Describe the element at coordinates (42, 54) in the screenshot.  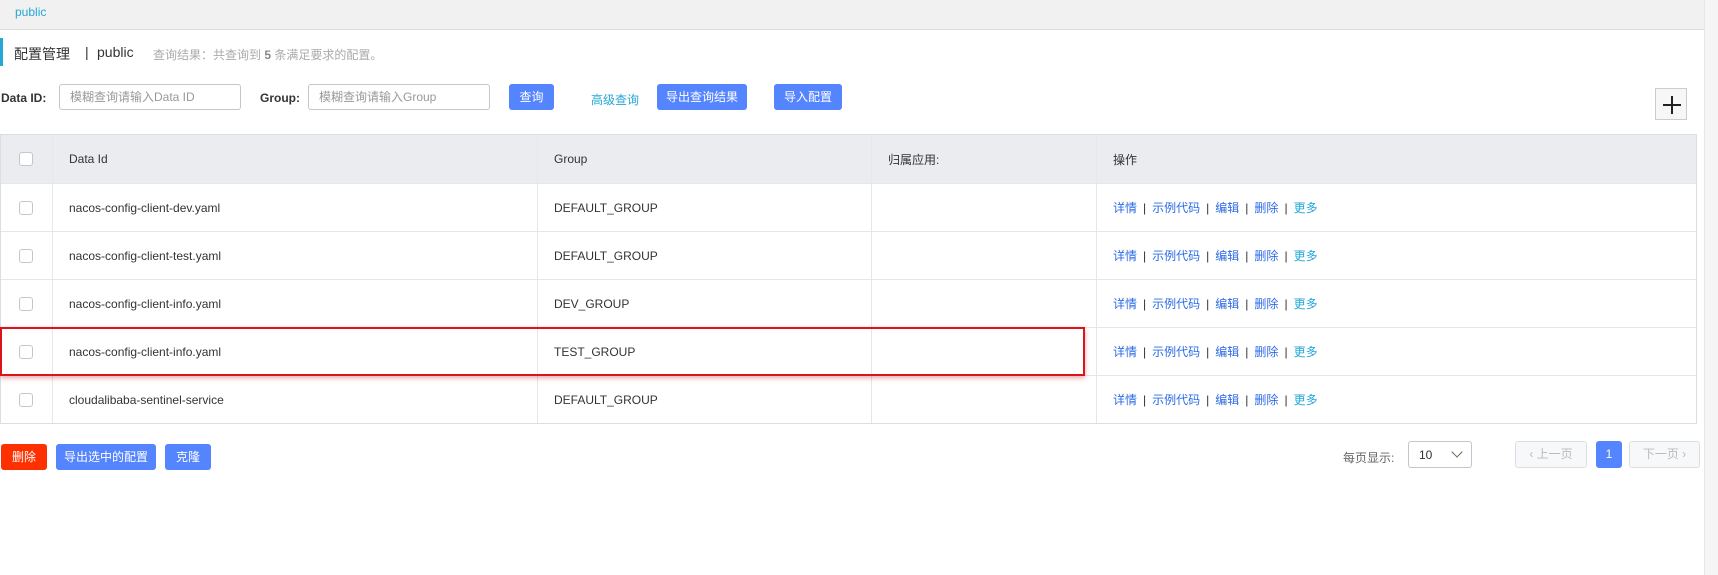
I see `page-title-main: 配置管理` at that location.